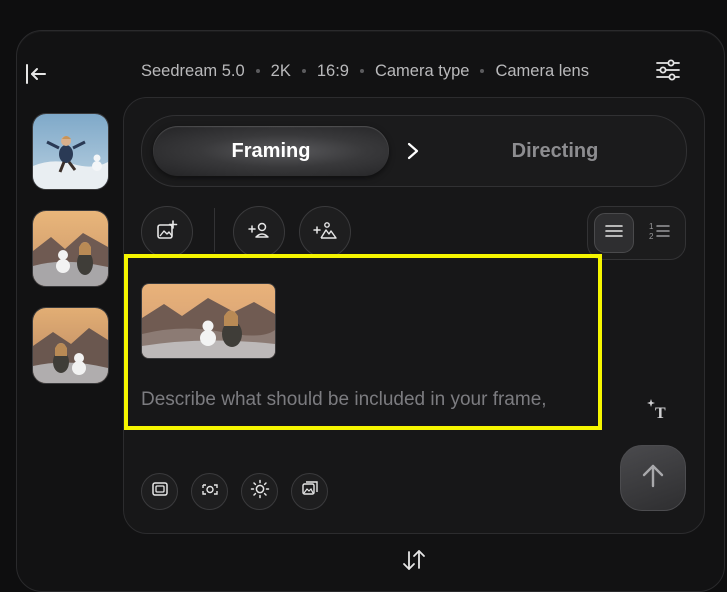 The width and height of the screenshot is (727, 592). I want to click on camera-type-selector: Camera type, so click(422, 71).